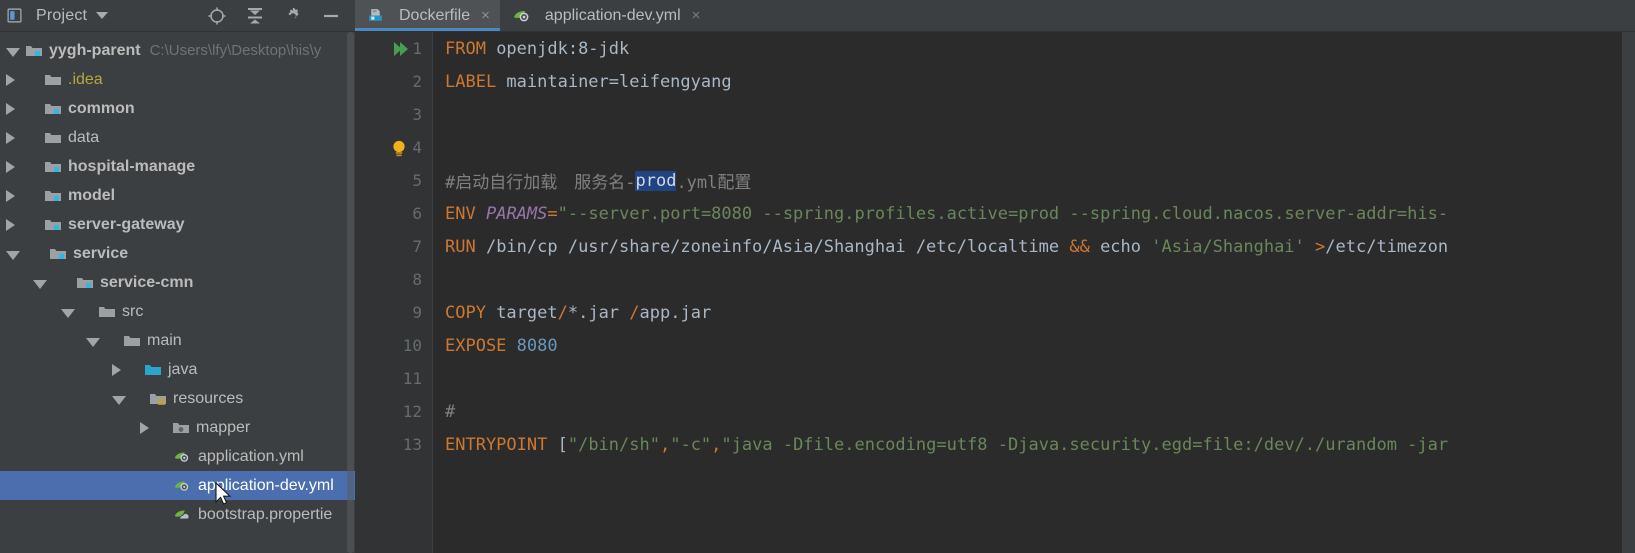 Image resolution: width=1635 pixels, height=553 pixels. What do you see at coordinates (293, 16) in the screenshot?
I see `gear-icon` at bounding box center [293, 16].